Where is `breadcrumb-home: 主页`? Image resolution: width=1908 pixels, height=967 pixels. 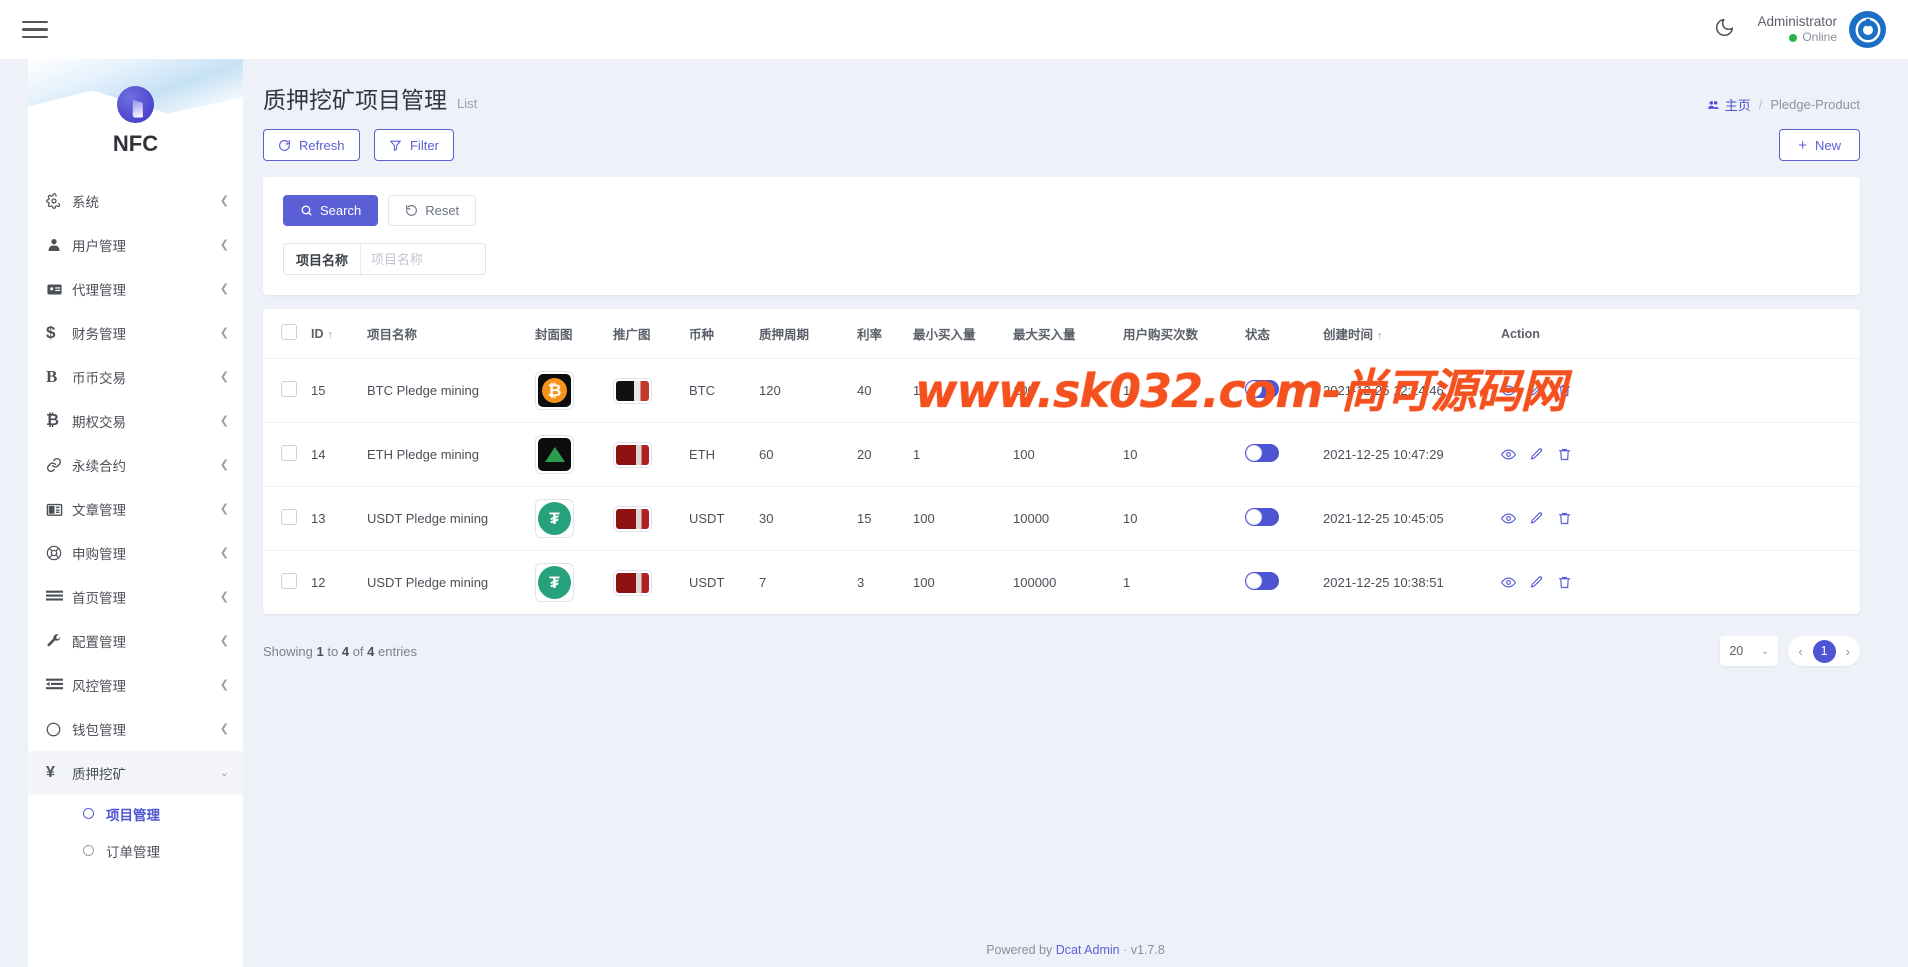
breadcrumb-home: 主页 is located at coordinates (1729, 104).